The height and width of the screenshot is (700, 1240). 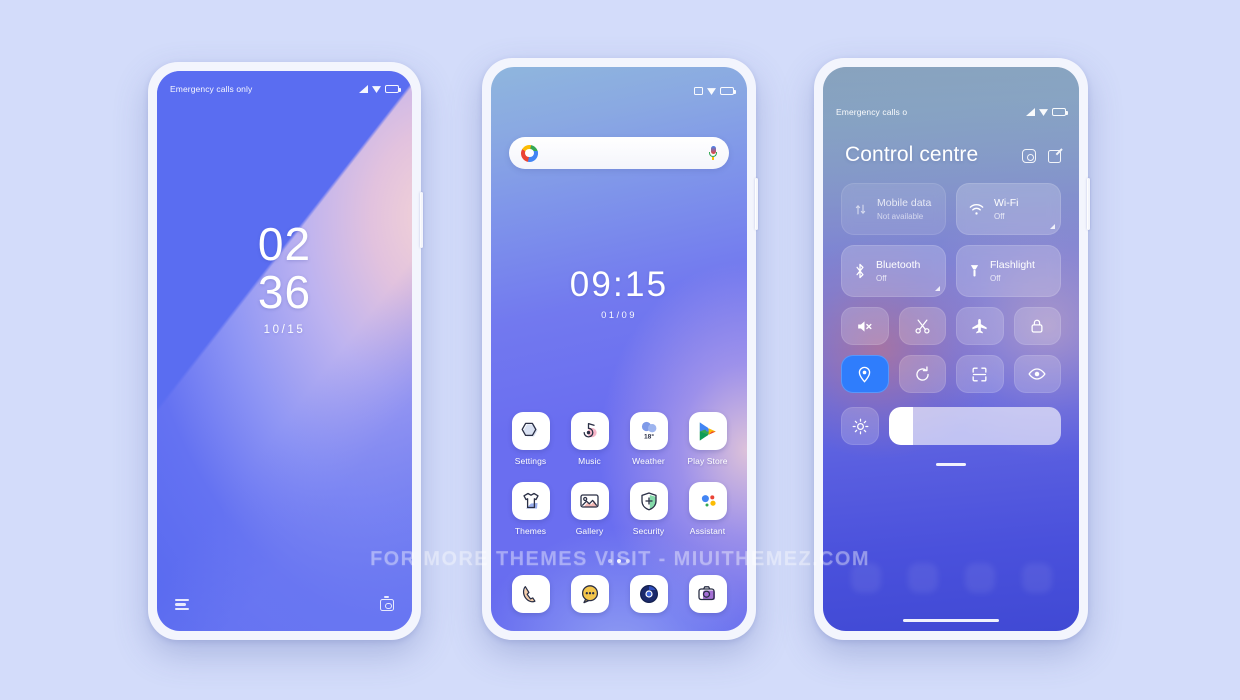 What do you see at coordinates (211, 89) in the screenshot?
I see `carrier-label: Emergency calls only` at bounding box center [211, 89].